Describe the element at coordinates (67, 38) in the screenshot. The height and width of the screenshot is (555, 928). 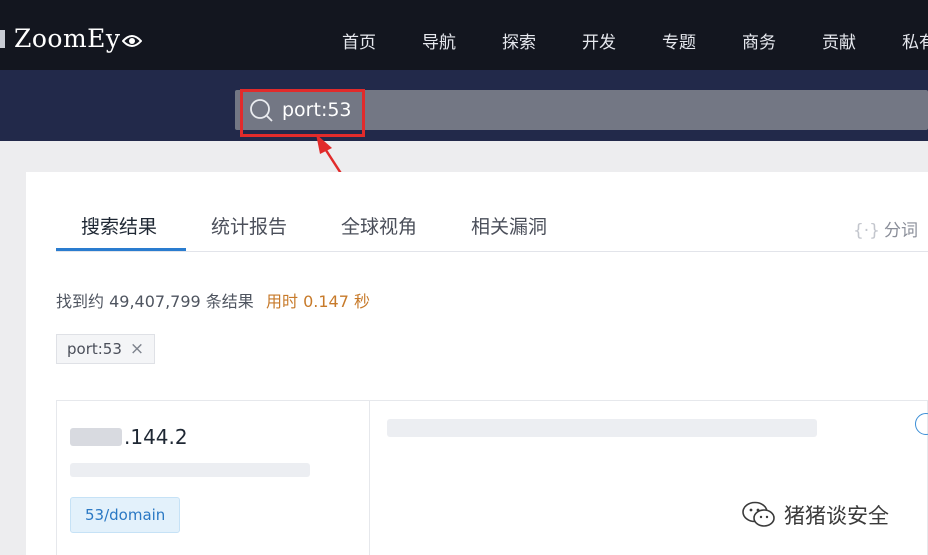
I see `logo-text: ZoomEy` at that location.